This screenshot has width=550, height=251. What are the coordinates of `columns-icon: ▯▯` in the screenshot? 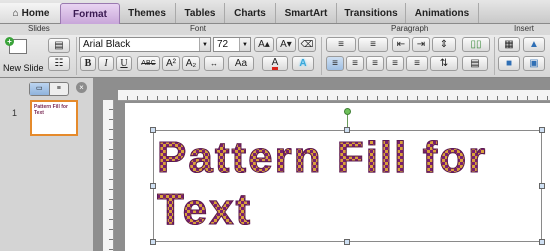 It's located at (476, 44).